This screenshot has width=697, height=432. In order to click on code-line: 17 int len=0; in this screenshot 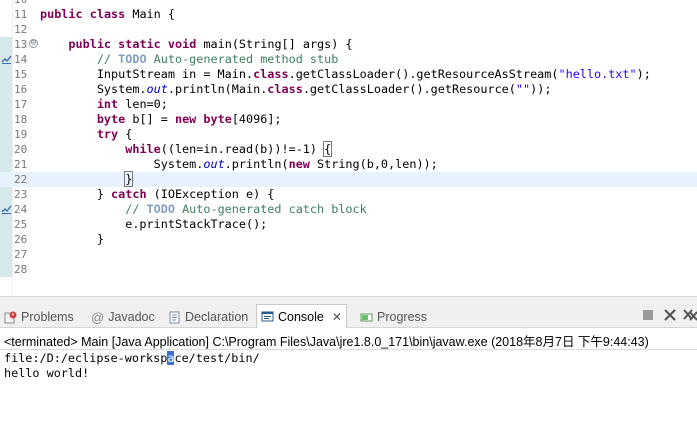, I will do `click(348, 104)`.